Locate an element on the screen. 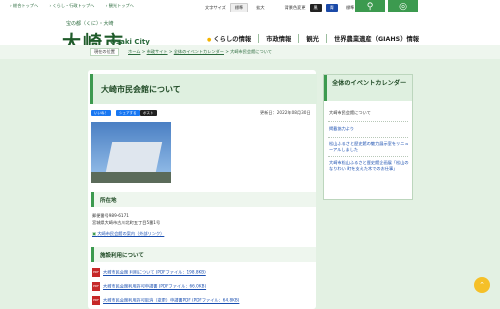 This screenshot has height=309, width=500. breadcrumb-trail: ホーム > 市政サイト > 全体のイベントカレンダー > 大崎市民会館について is located at coordinates (200, 51).